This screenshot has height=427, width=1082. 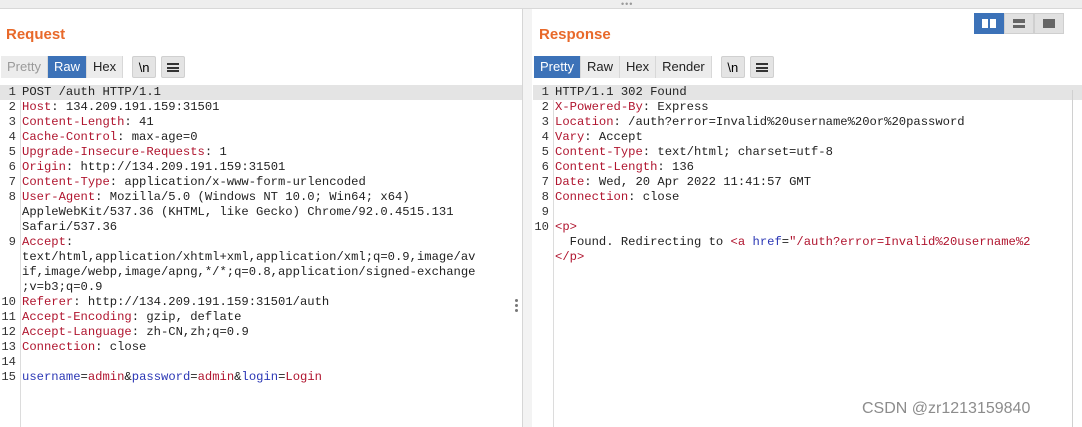 What do you see at coordinates (261, 92) in the screenshot?
I see `code-line: 1 POST /auth HTTP/1.1` at bounding box center [261, 92].